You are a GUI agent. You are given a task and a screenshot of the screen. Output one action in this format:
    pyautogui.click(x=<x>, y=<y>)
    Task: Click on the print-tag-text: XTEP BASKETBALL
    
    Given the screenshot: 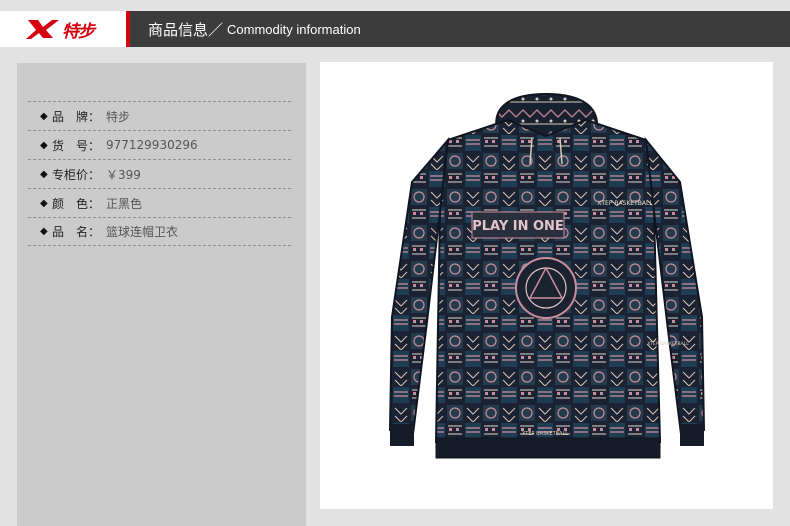 What is the action you would take?
    pyautogui.click(x=625, y=203)
    